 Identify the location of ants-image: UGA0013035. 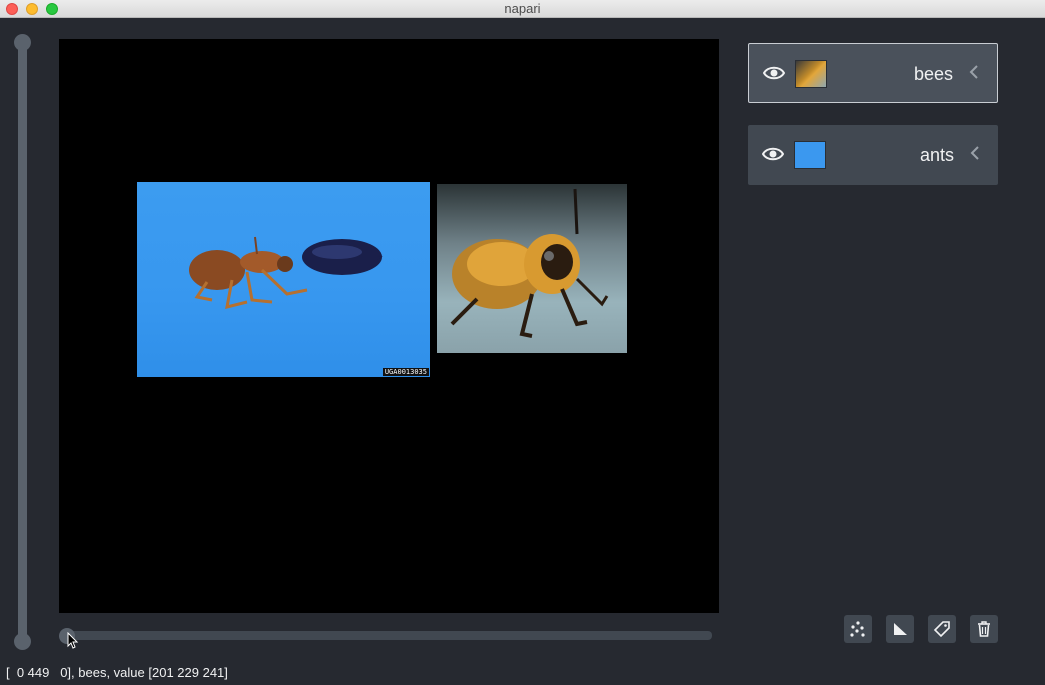
(283, 279).